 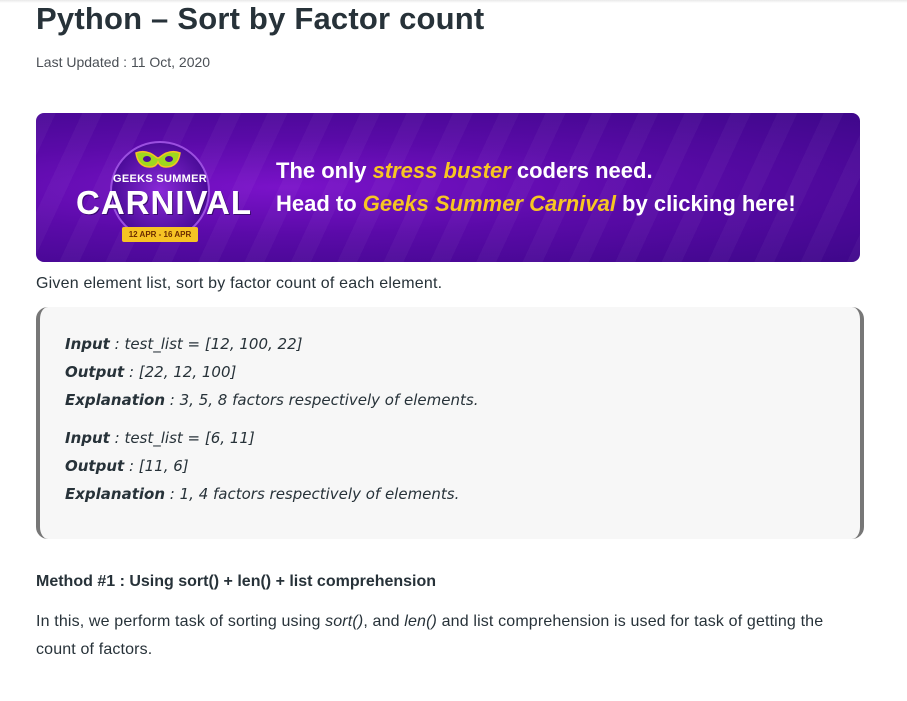 What do you see at coordinates (441, 170) in the screenshot?
I see `banner-highlight: stress buster` at bounding box center [441, 170].